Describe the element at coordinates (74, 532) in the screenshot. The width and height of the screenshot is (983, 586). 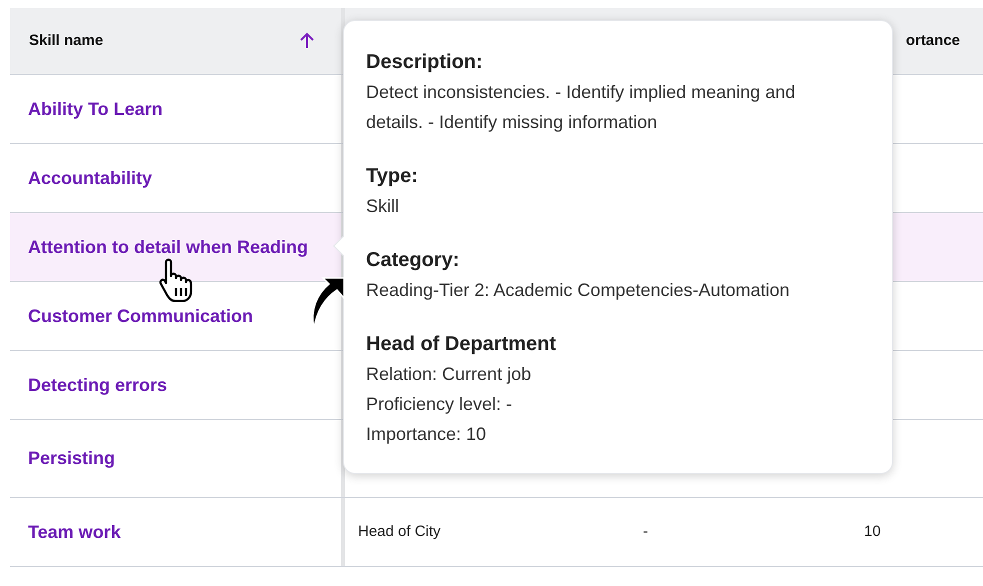
I see `skill-link: Team work` at that location.